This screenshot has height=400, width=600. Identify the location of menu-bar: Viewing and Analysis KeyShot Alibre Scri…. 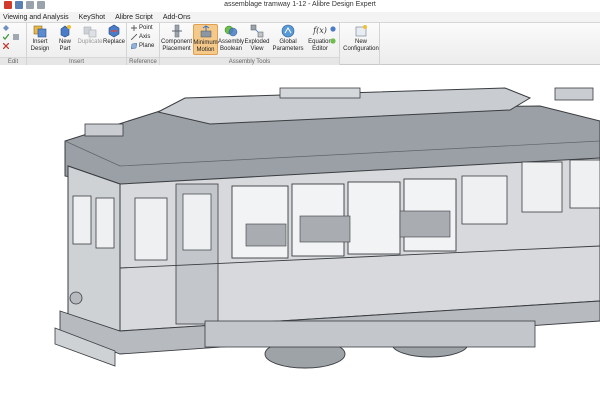
(300, 17).